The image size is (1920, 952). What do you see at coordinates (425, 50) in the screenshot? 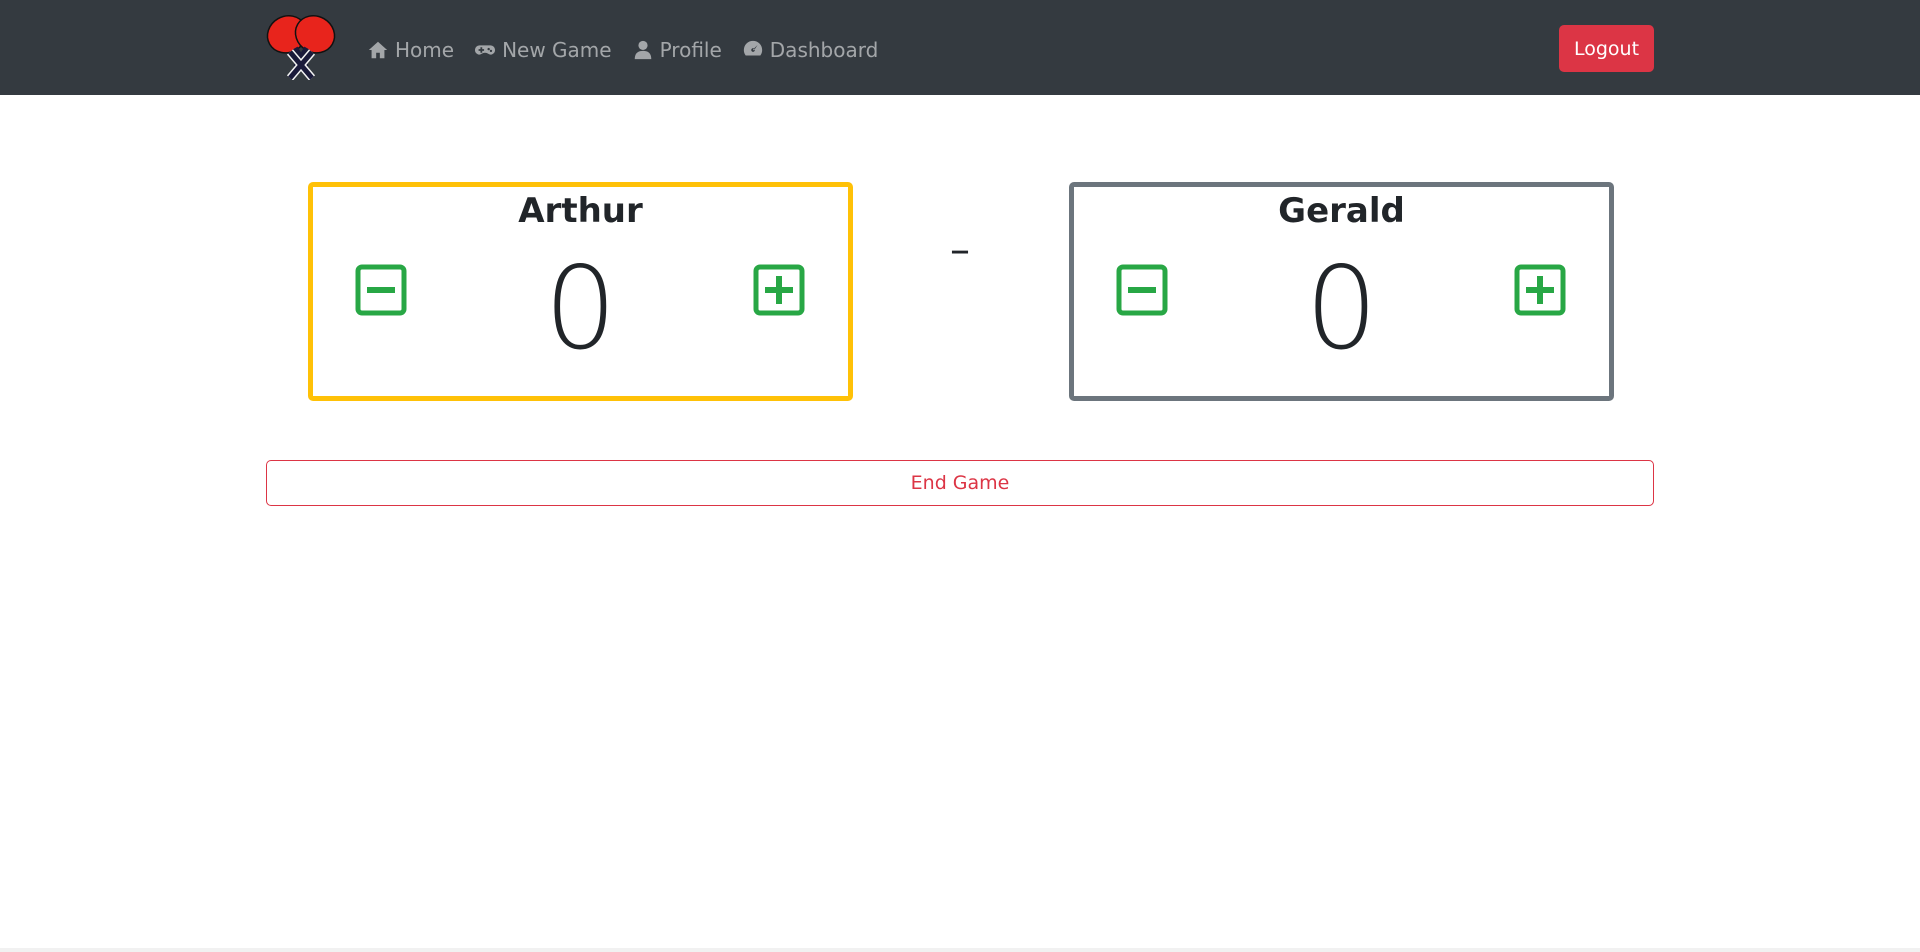
I see `nav-home-label: Home` at bounding box center [425, 50].